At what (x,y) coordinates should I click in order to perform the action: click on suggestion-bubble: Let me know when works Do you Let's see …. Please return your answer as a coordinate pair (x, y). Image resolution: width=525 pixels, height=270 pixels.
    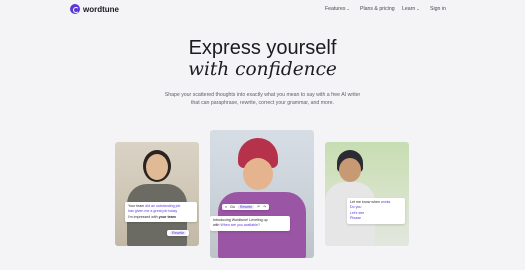
    Looking at the image, I should click on (376, 211).